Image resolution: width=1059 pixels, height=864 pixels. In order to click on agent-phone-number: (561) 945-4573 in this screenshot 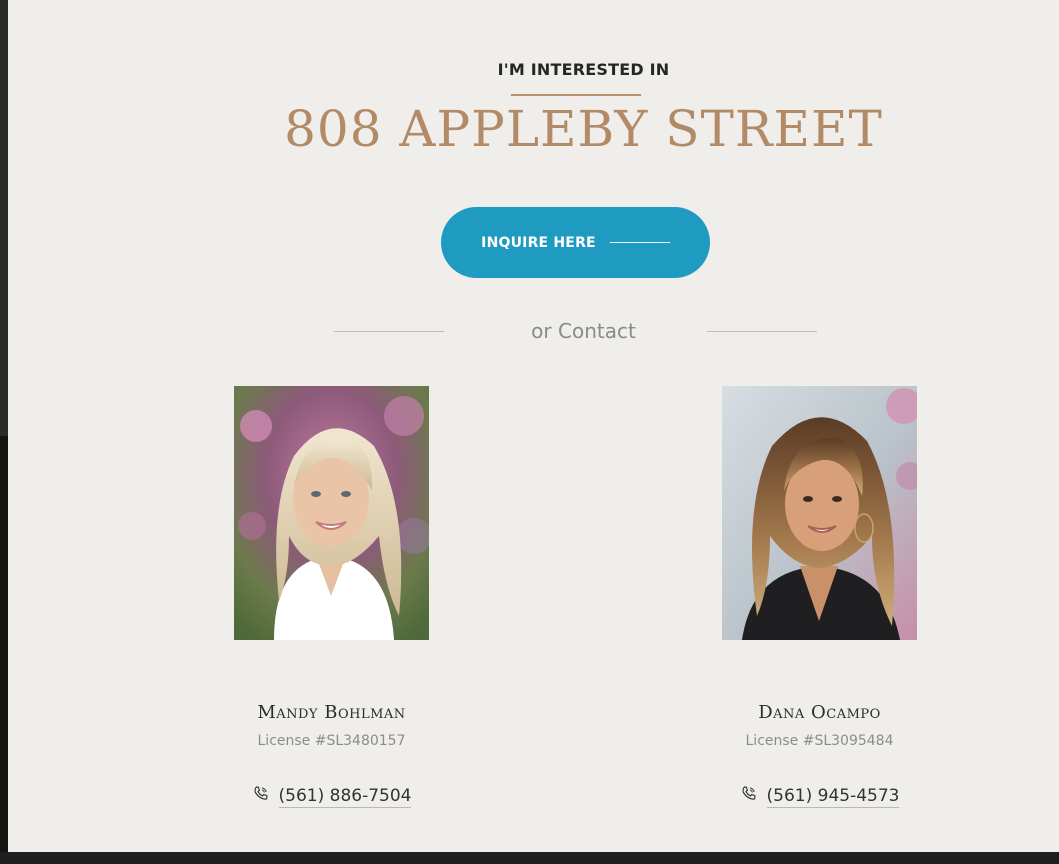, I will do `click(833, 797)`.